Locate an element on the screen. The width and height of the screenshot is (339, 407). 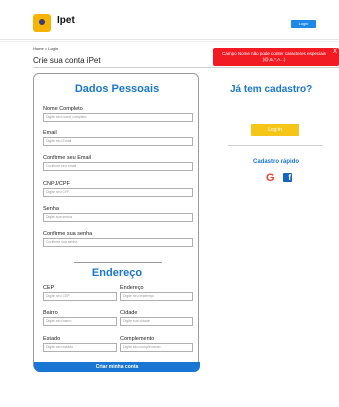
section-divider is located at coordinates (118, 262).